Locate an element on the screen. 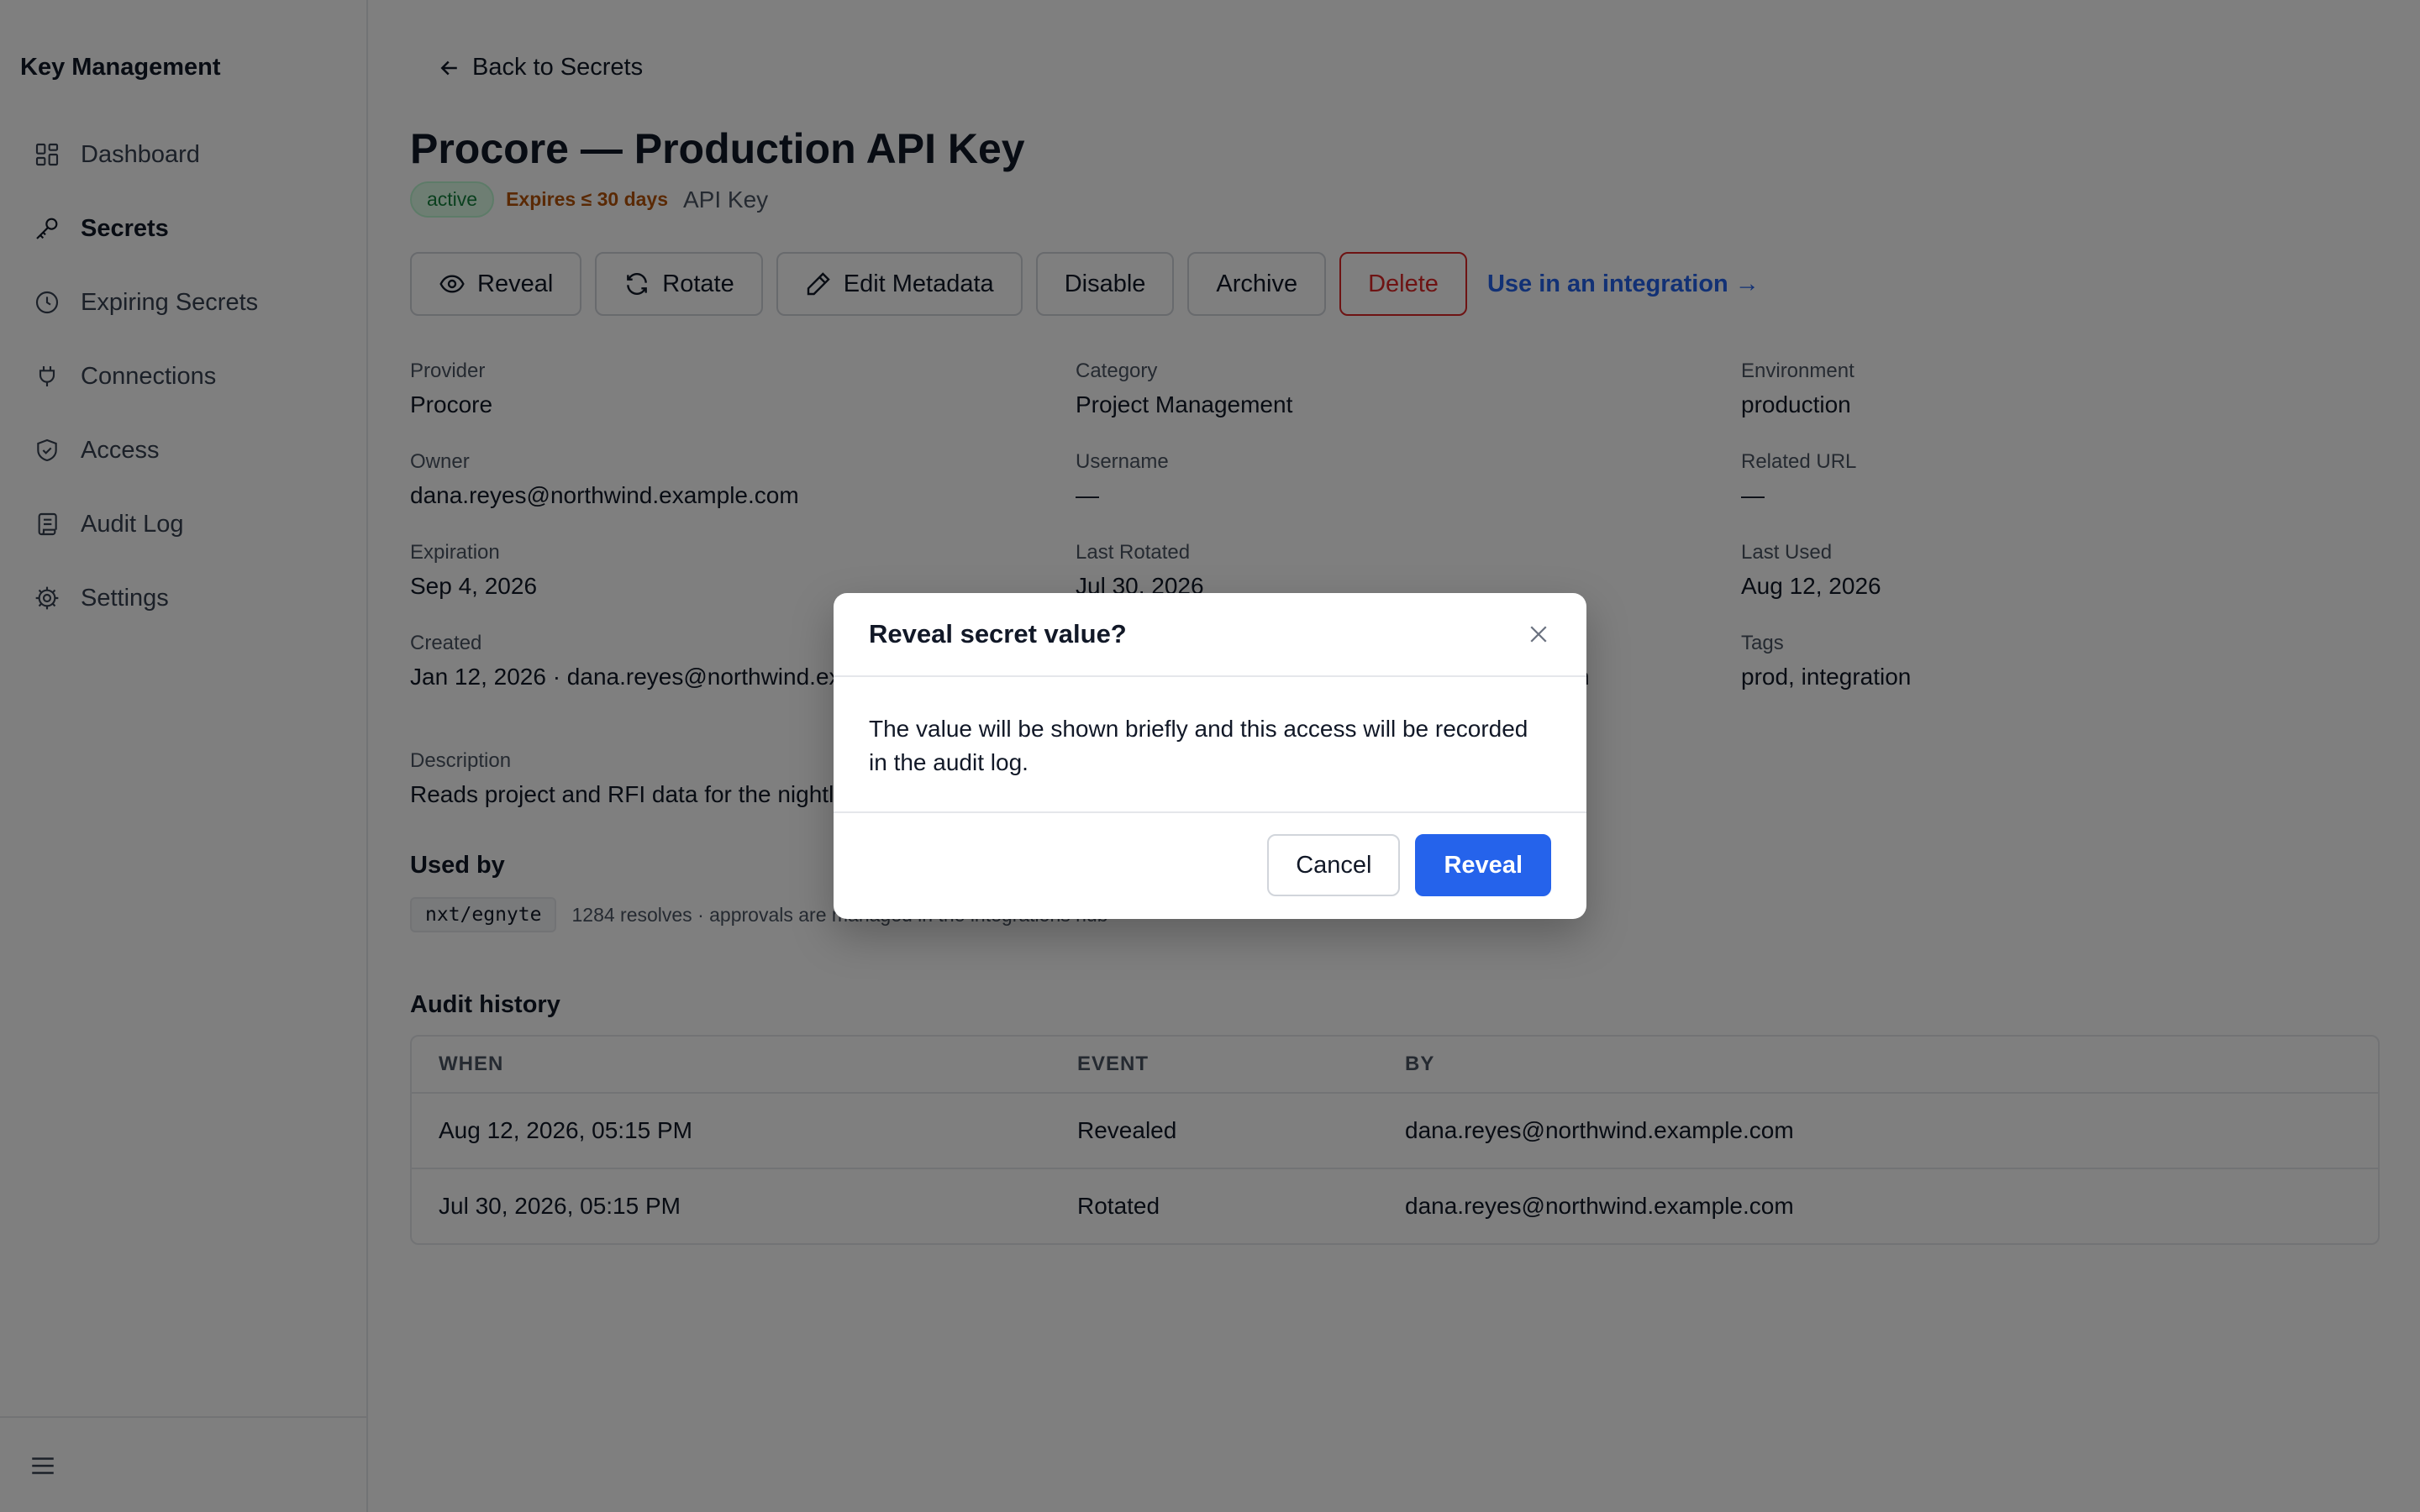  dialog-footer: Cancel Reveal is located at coordinates (1210, 865).